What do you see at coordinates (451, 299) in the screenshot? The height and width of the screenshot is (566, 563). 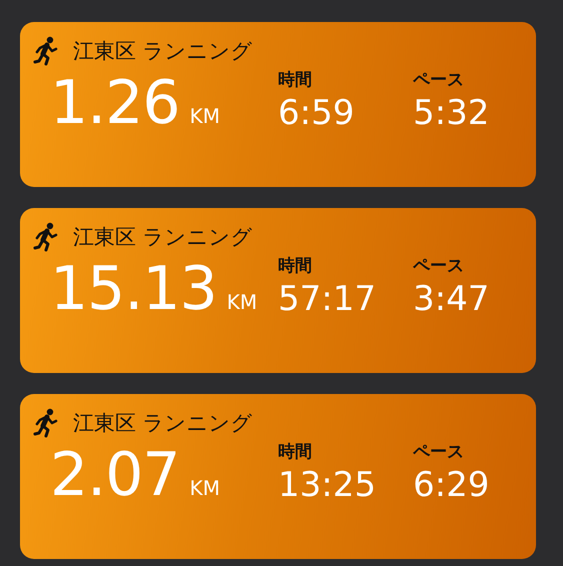 I see `pace-value: 3:47` at bounding box center [451, 299].